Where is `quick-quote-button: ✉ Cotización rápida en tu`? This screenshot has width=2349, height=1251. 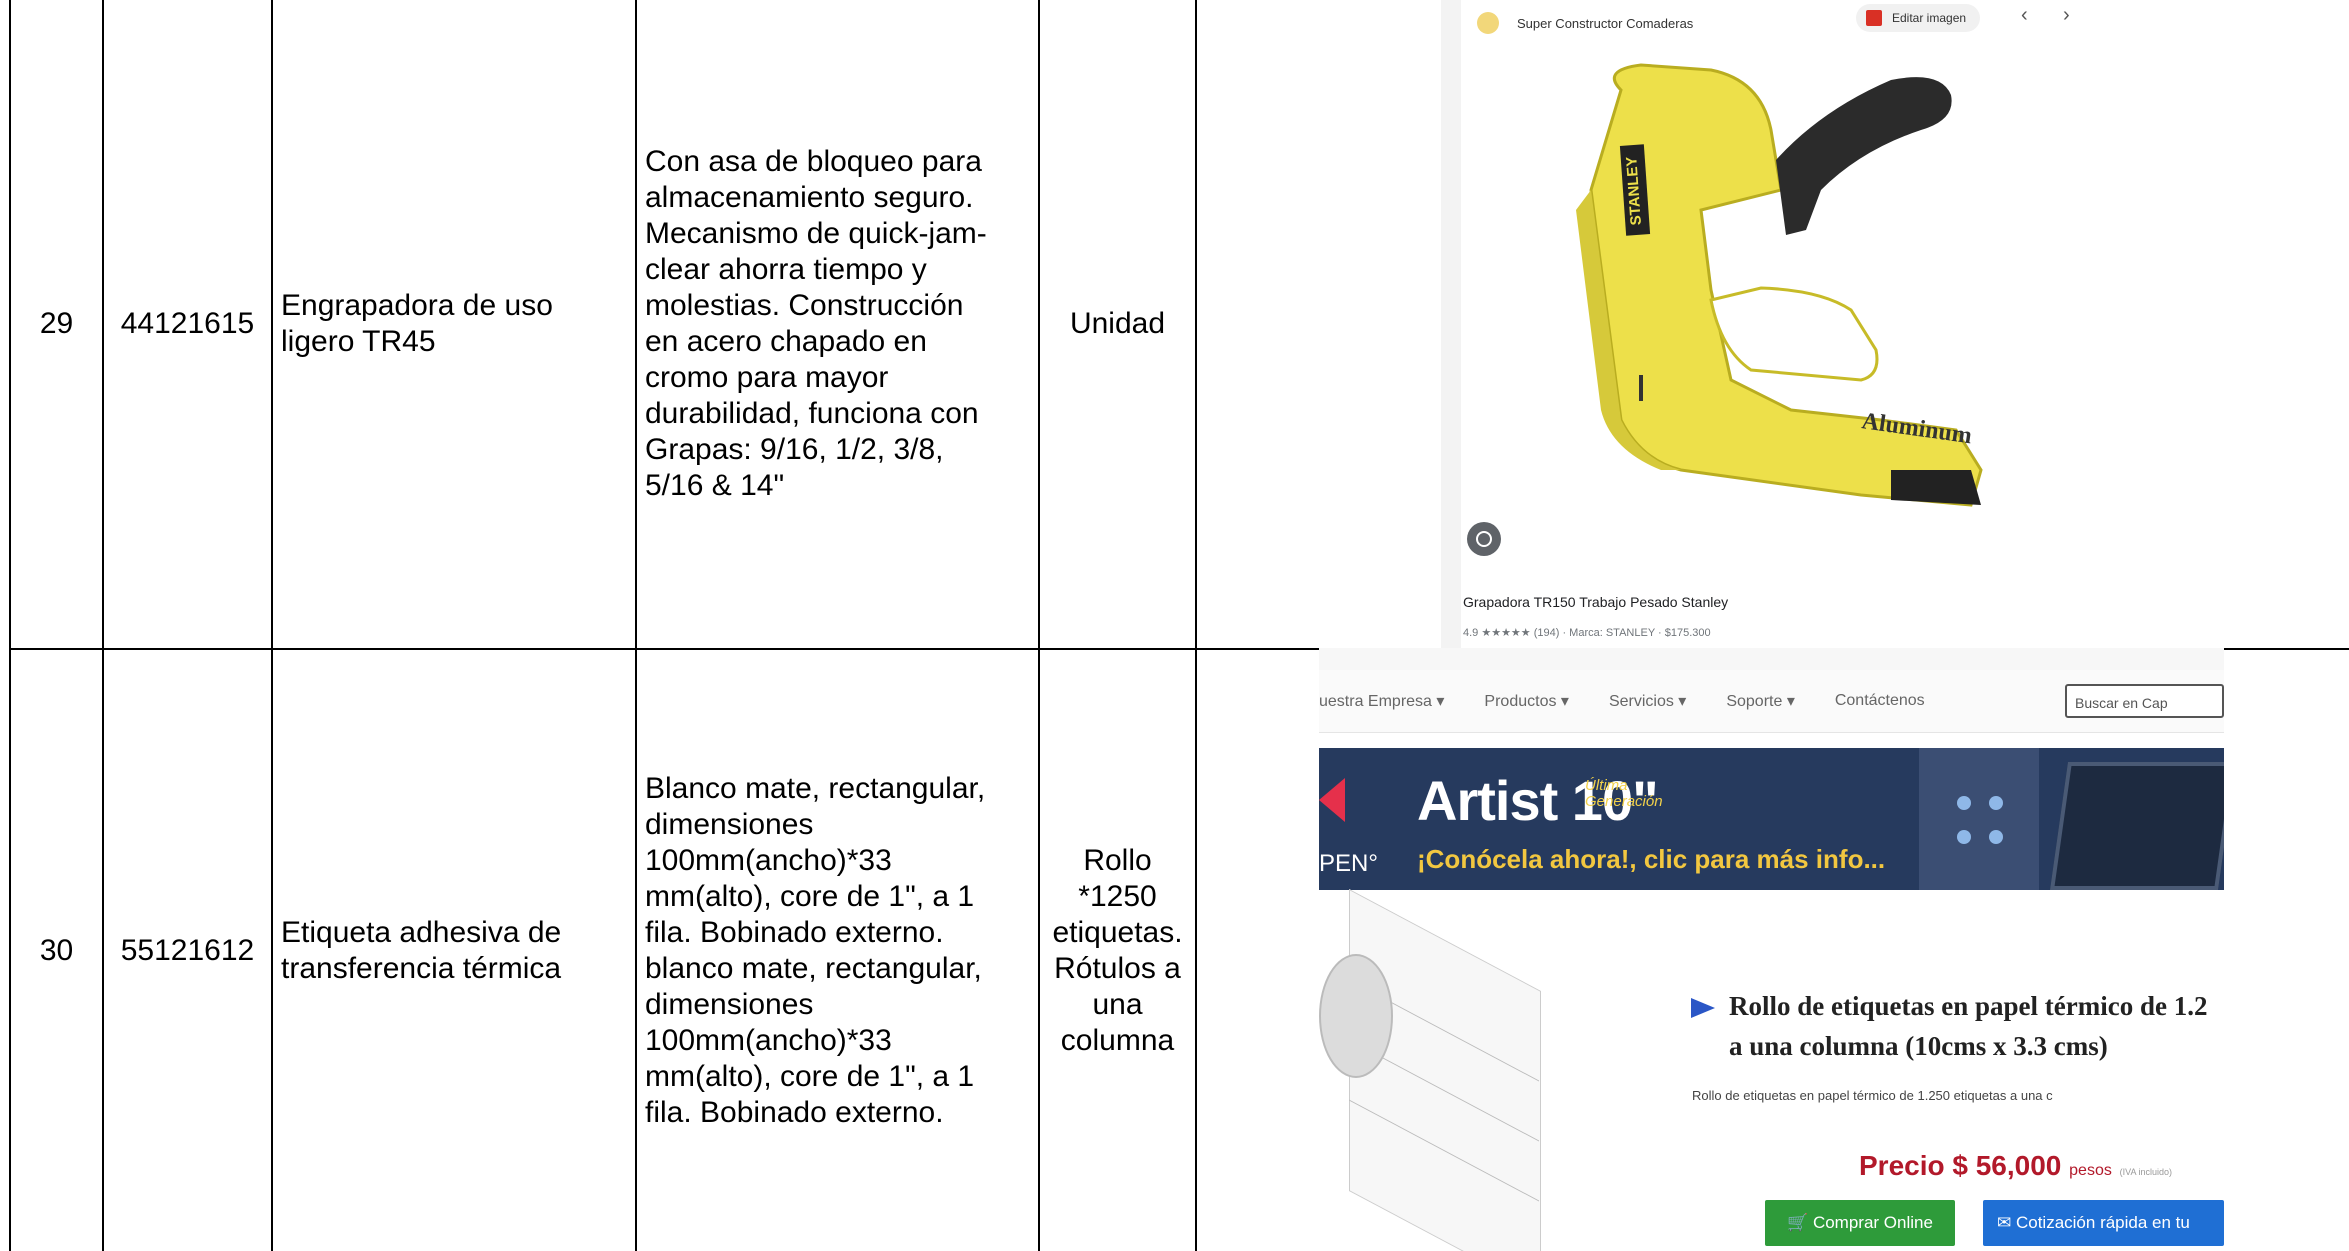
quick-quote-button: ✉ Cotización rápida en tu is located at coordinates (2103, 1223).